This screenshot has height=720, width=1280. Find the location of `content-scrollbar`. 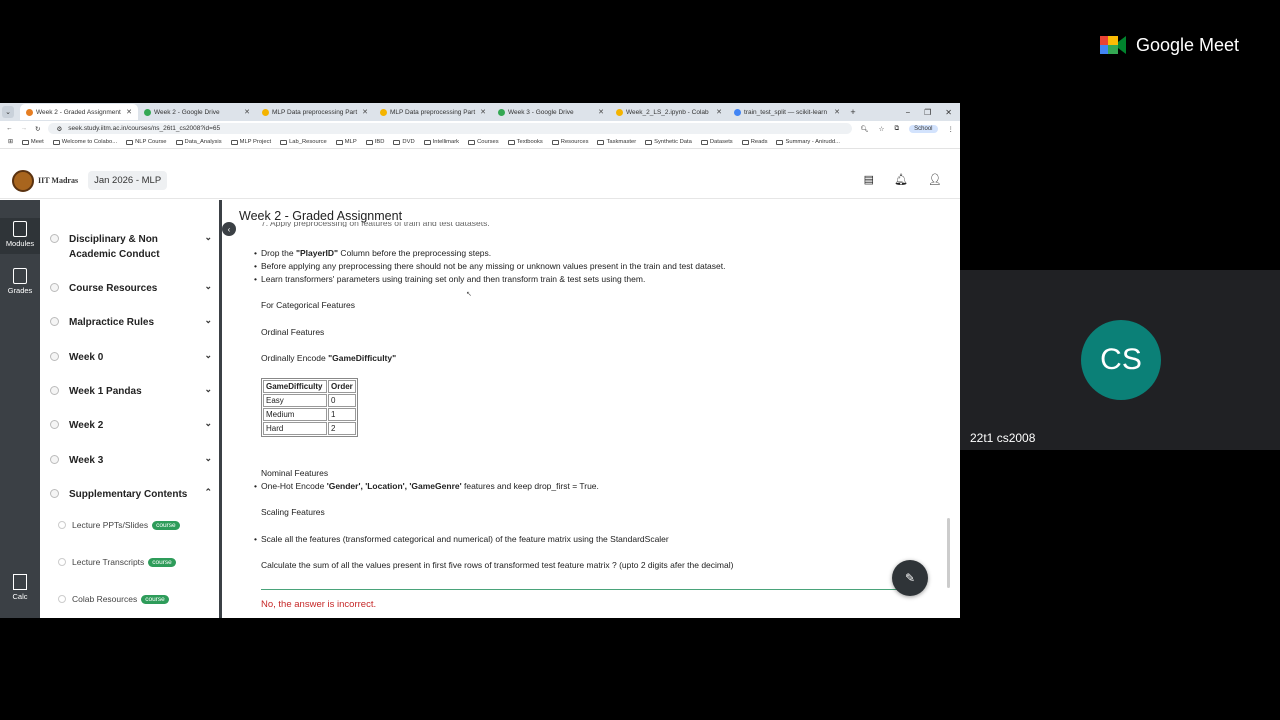

content-scrollbar is located at coordinates (948, 553).